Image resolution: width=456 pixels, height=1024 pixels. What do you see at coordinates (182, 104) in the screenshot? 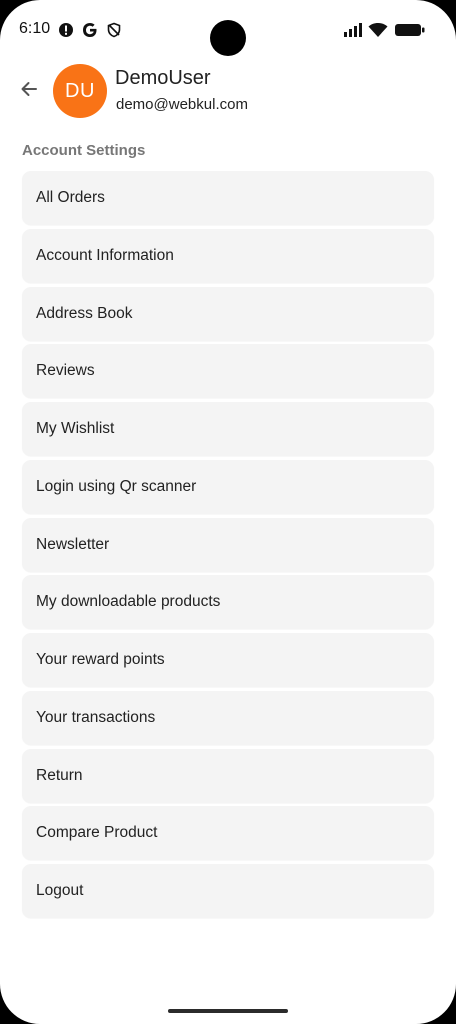
I see `user-email: demo@webkul.com` at bounding box center [182, 104].